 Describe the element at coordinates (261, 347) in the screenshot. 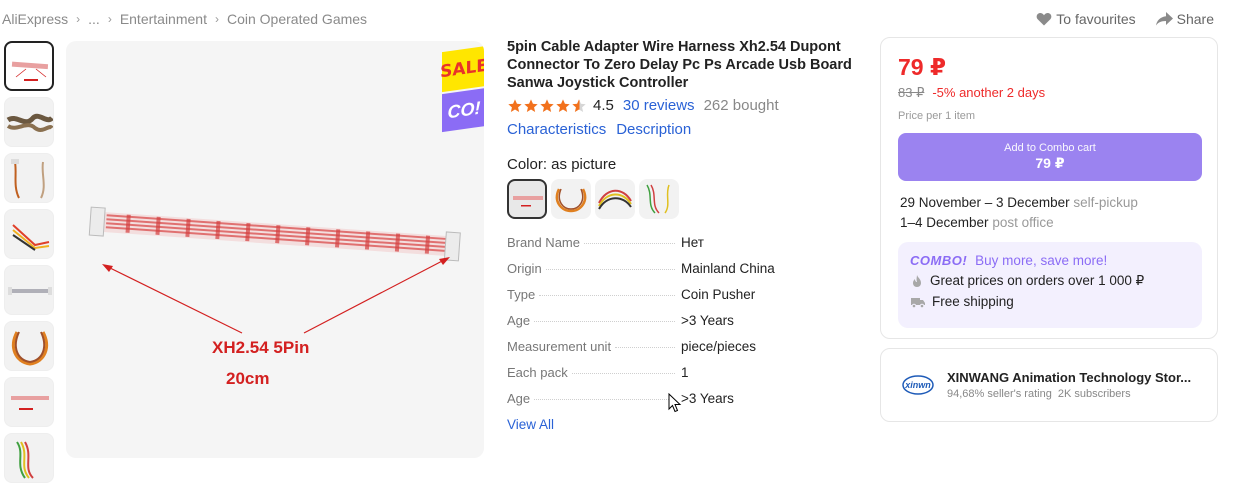

I see `image-label-connector: XH2.54 5Pin` at that location.